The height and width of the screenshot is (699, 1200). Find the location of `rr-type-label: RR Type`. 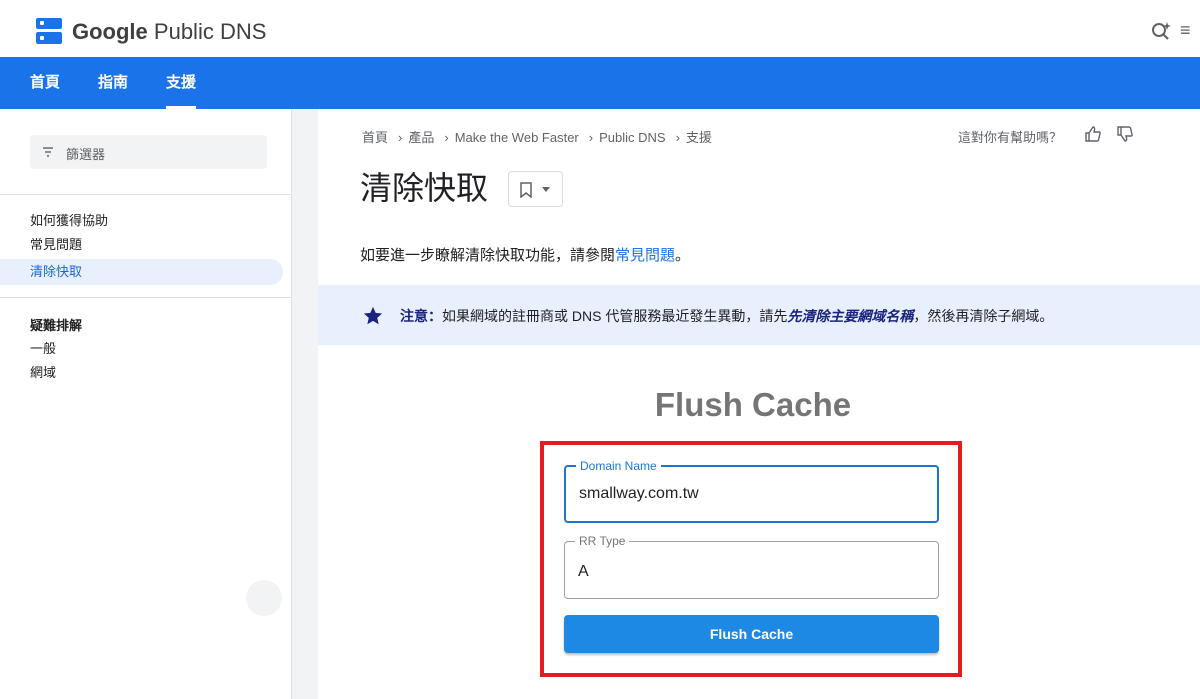

rr-type-label: RR Type is located at coordinates (602, 541).